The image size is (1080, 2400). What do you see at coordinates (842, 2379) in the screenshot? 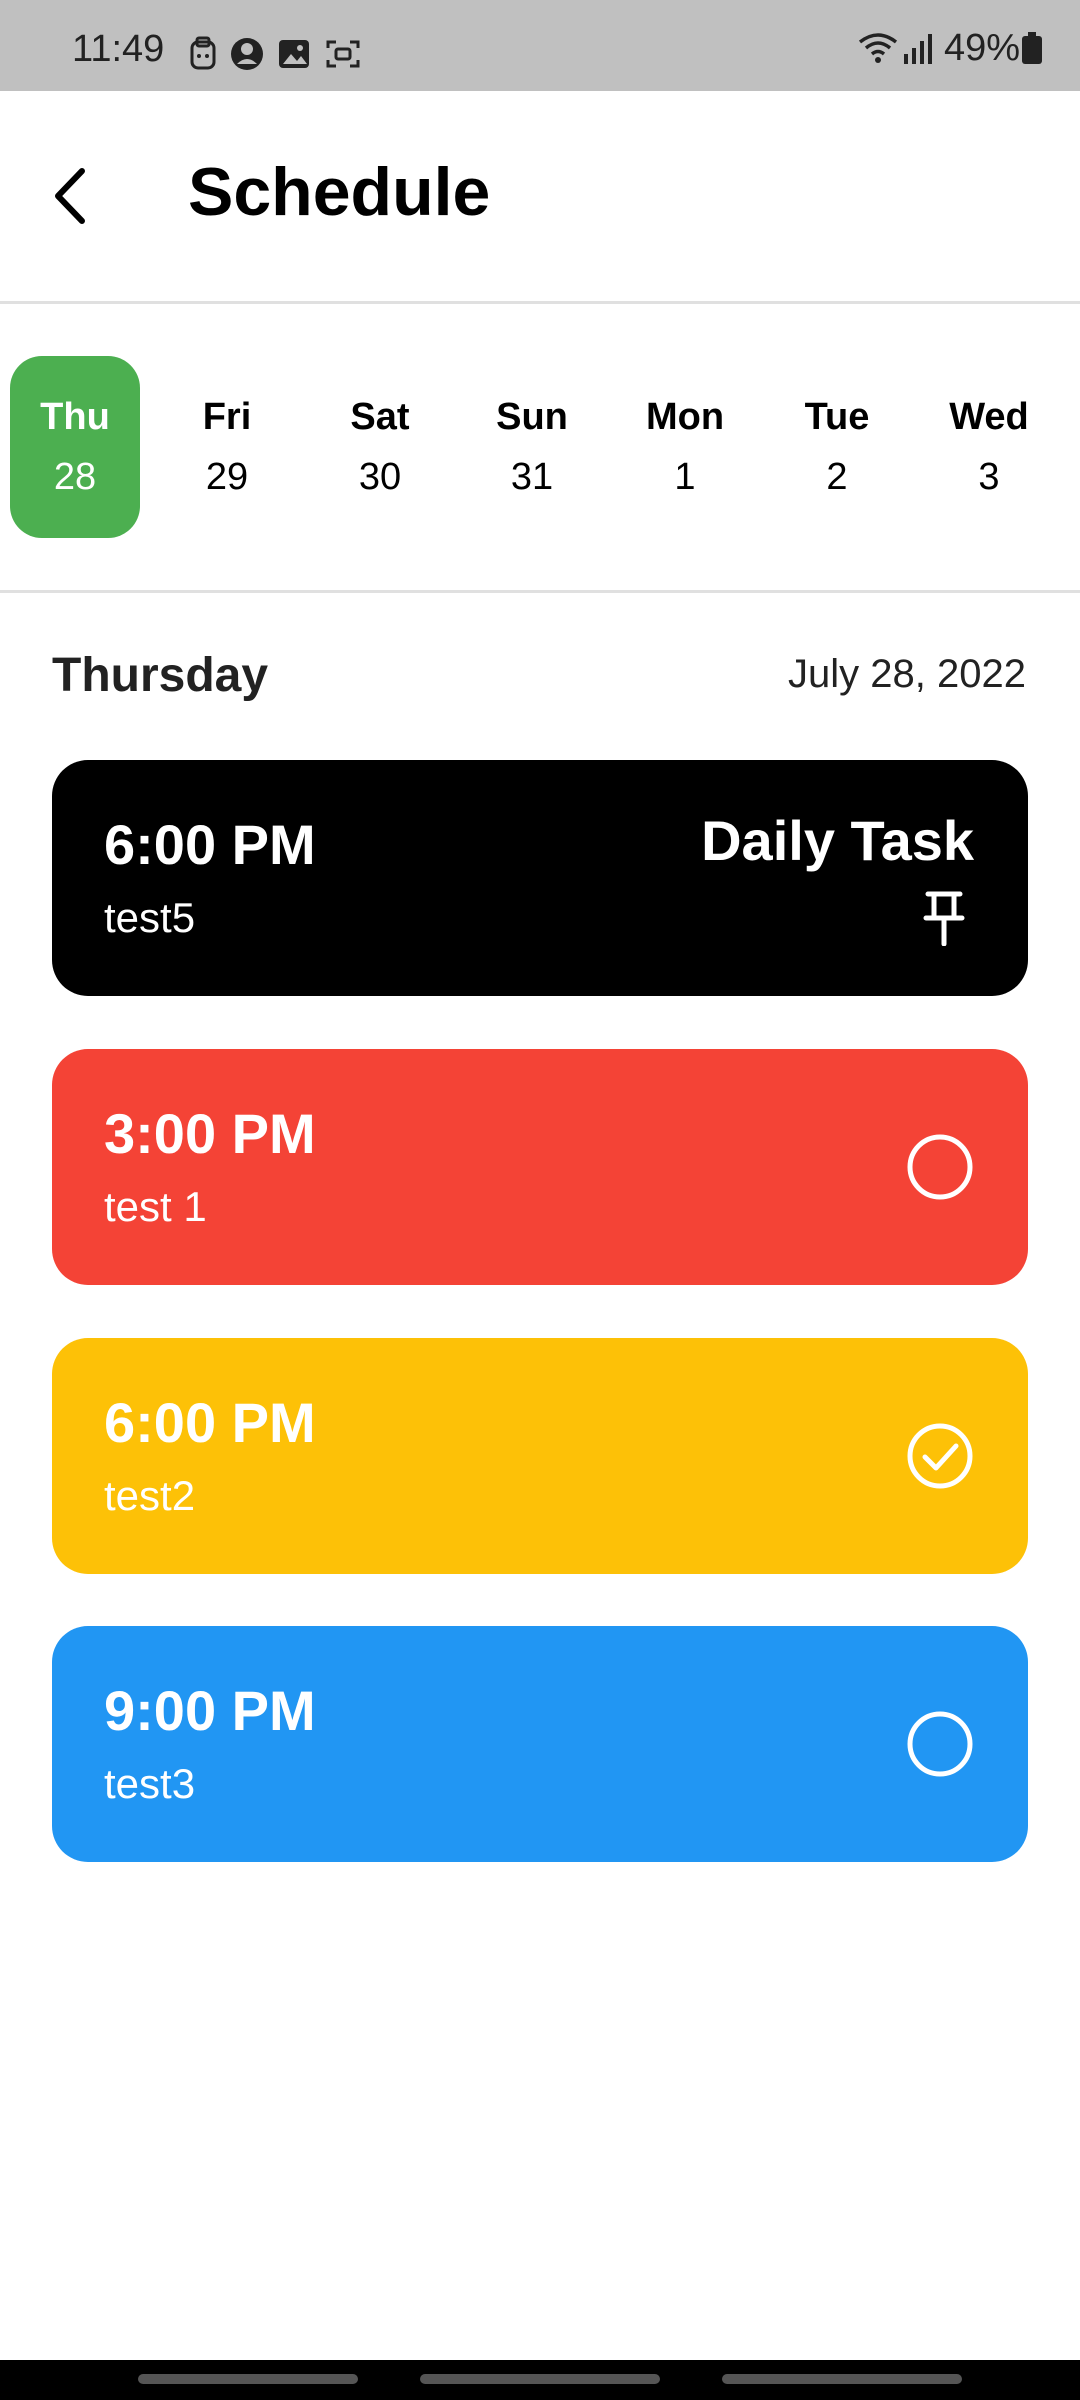
I see `back-handle` at bounding box center [842, 2379].